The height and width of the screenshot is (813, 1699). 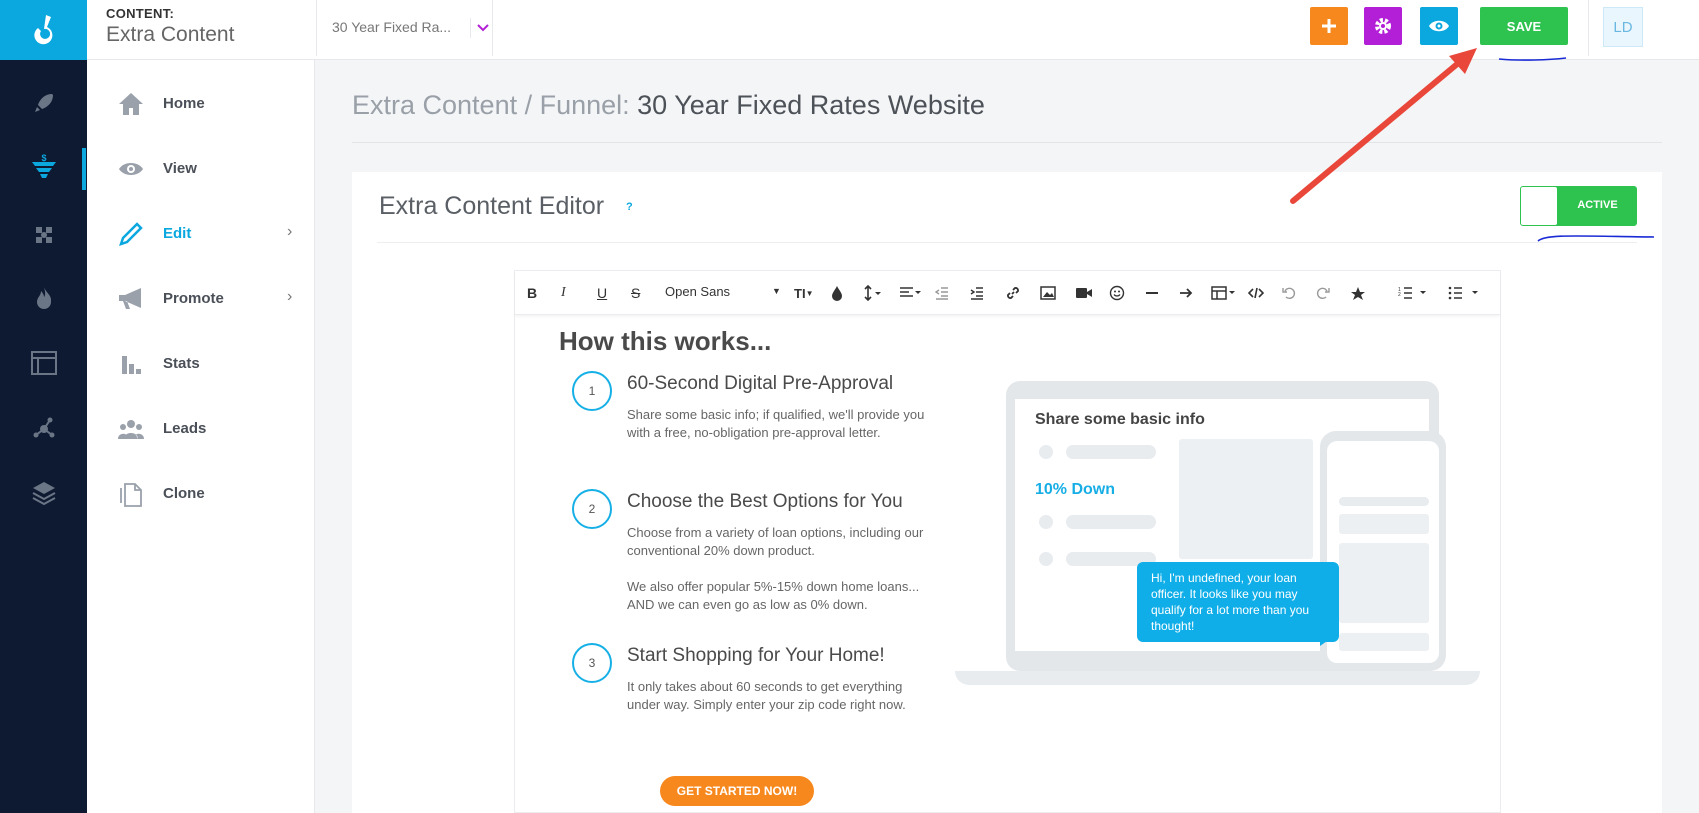 I want to click on step-number: 3, so click(x=592, y=663).